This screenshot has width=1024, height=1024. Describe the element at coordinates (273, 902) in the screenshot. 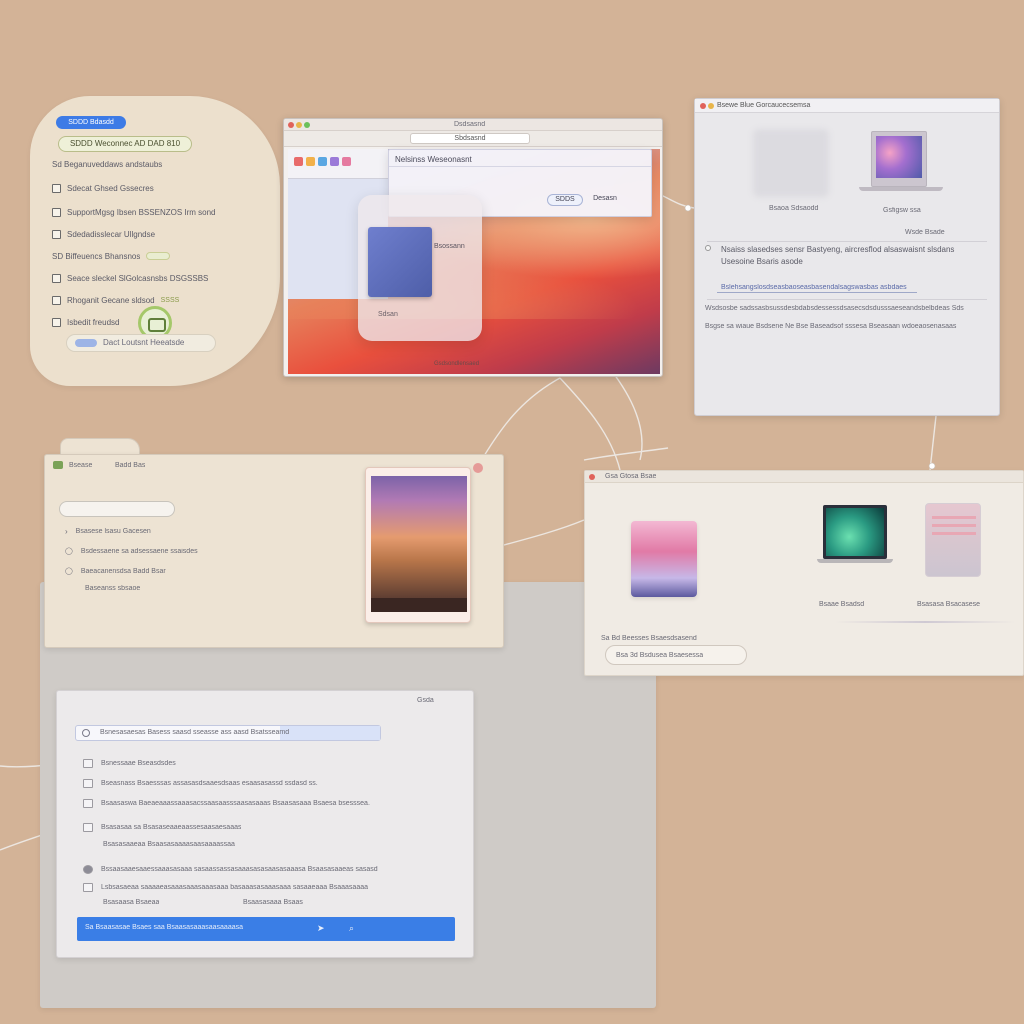

I see `list-item-detail: Bsaasasaaa Bsaas` at that location.